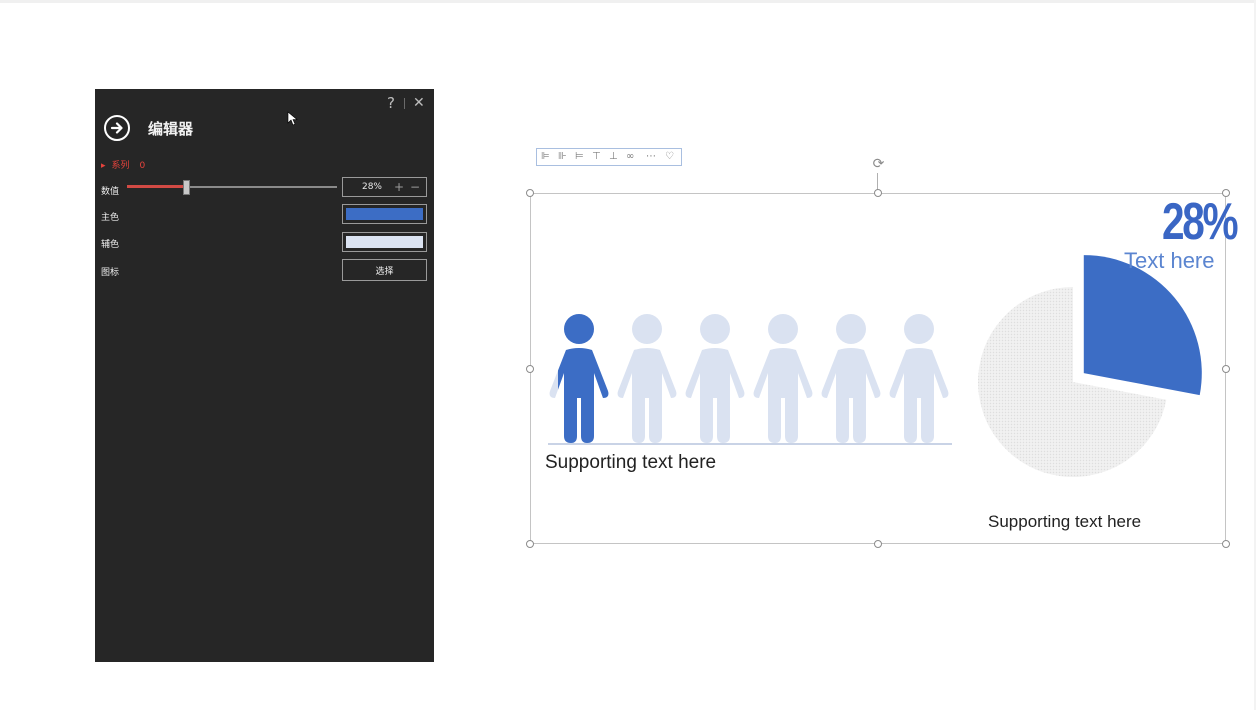  I want to click on sub-color-label: 辅色, so click(110, 245).